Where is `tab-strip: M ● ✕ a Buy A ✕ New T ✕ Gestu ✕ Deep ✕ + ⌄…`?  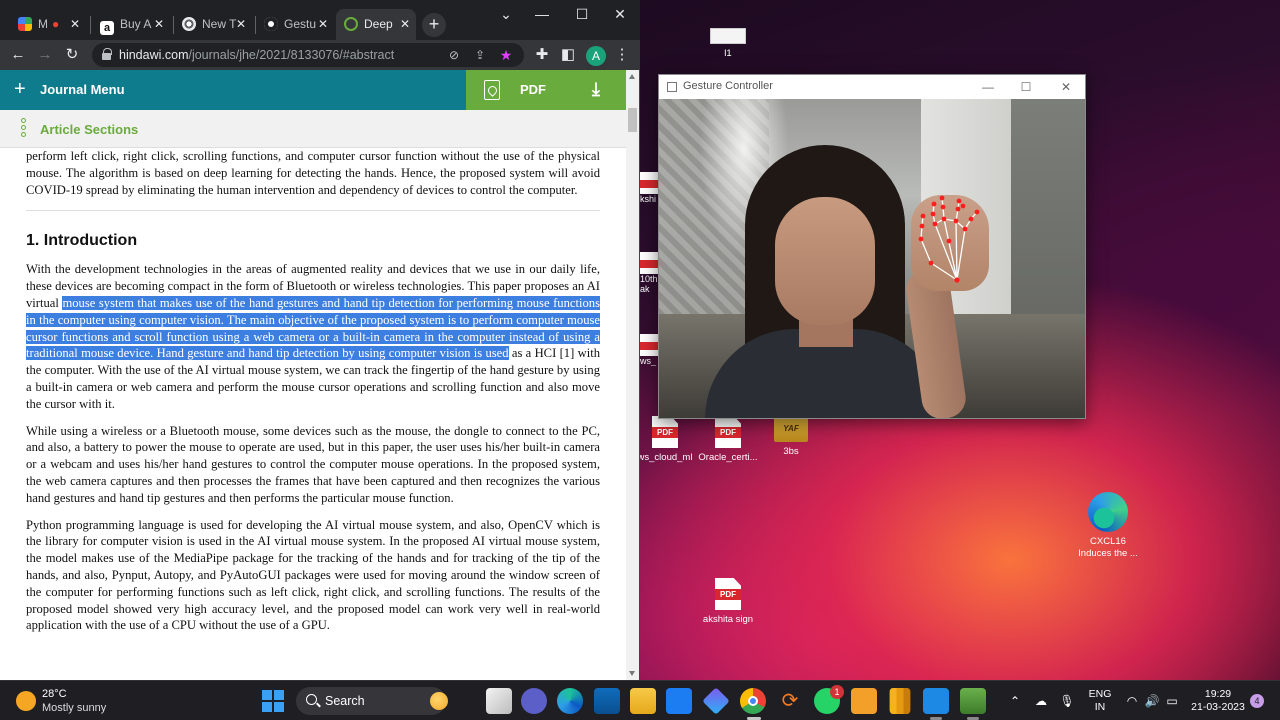 tab-strip: M ● ✕ a Buy A ✕ New T ✕ Gestu ✕ Deep ✕ + ⌄… is located at coordinates (320, 20).